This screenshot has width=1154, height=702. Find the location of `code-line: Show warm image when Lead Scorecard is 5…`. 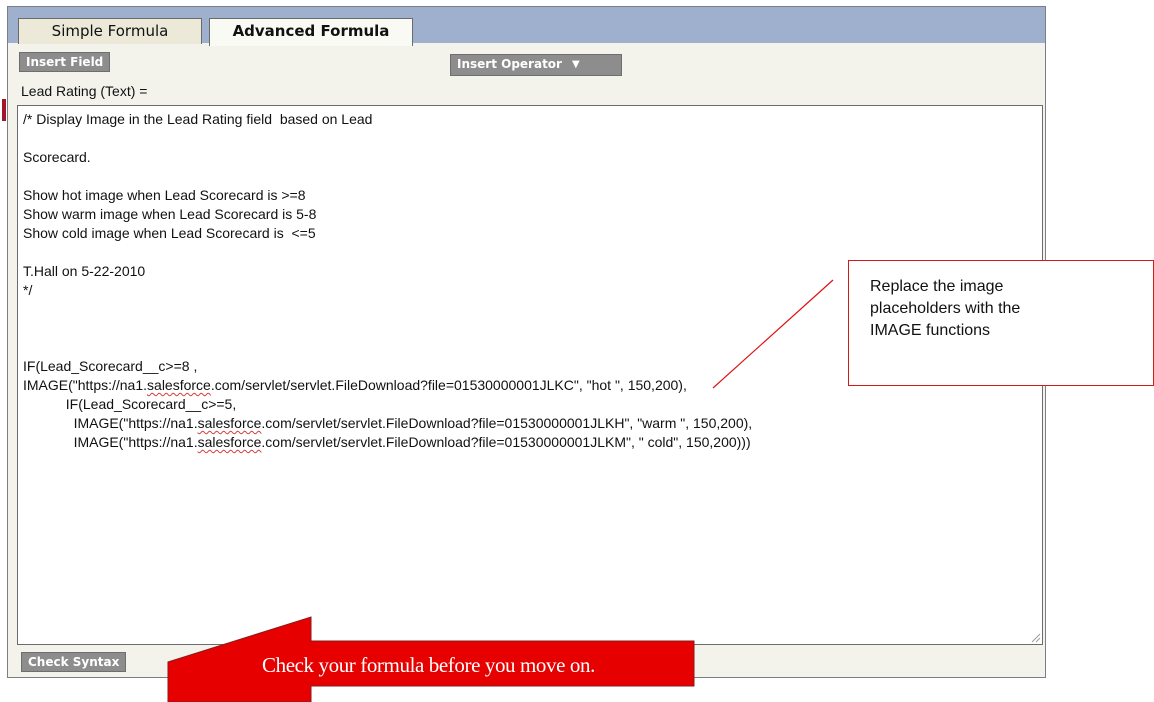

code-line: Show warm image when Lead Scorecard is 5… is located at coordinates (170, 214).